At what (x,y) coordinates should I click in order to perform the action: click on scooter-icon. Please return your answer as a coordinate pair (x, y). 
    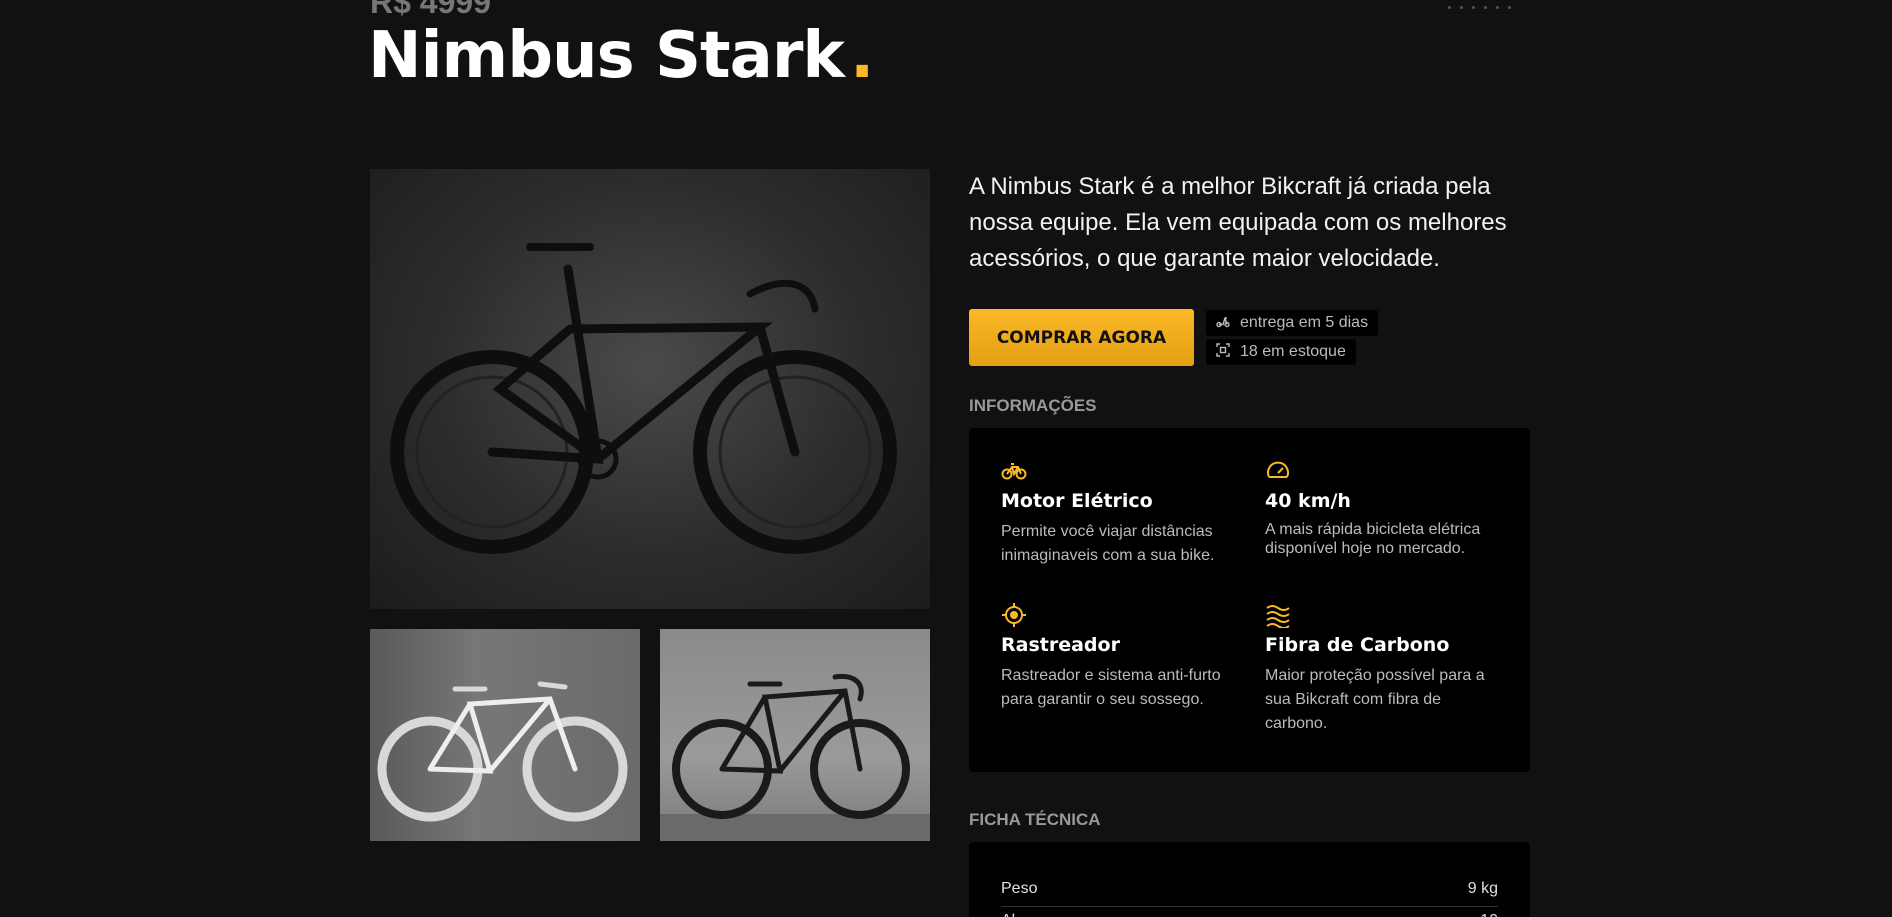
    Looking at the image, I should click on (1223, 323).